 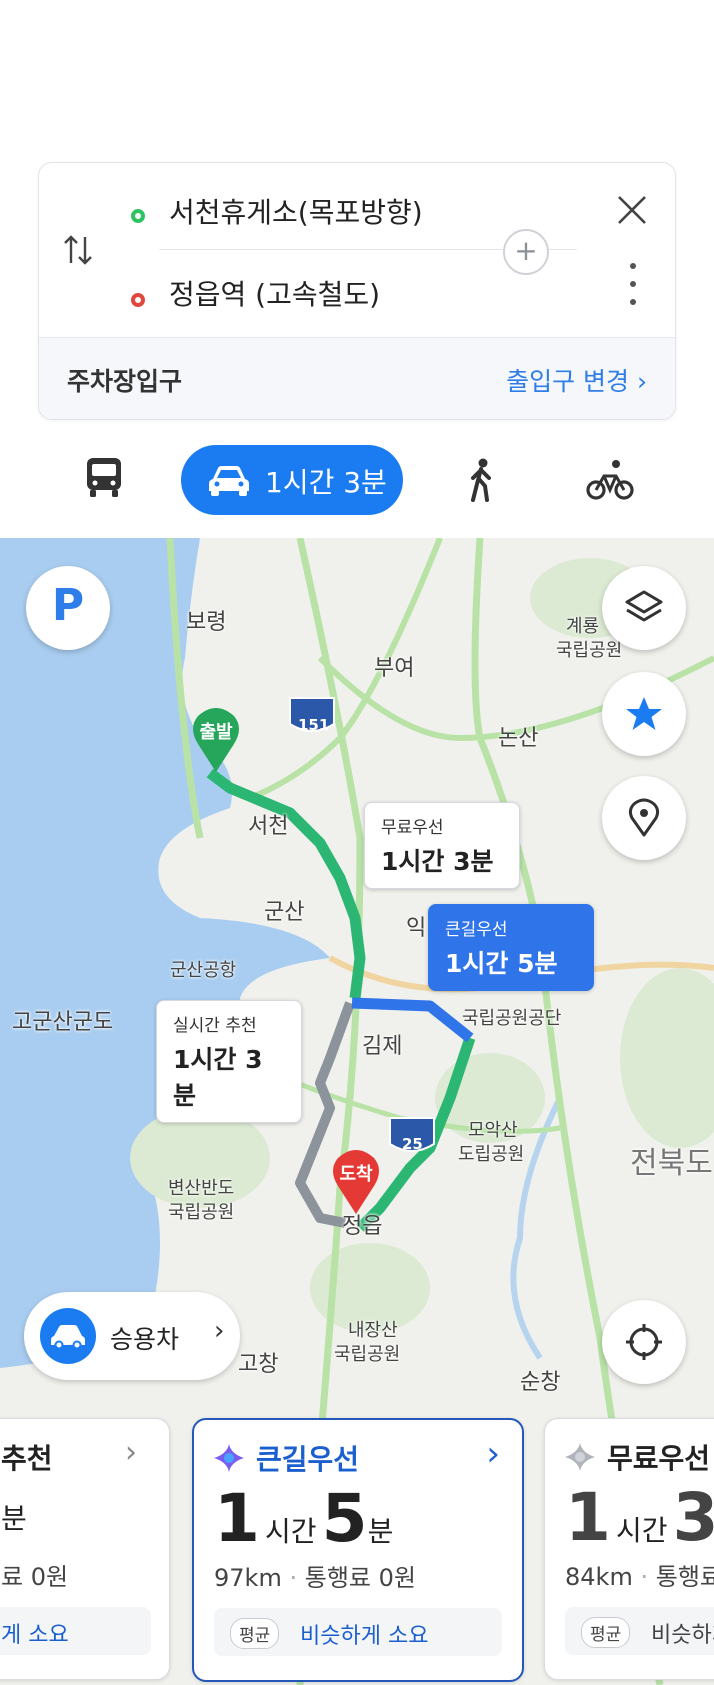 What do you see at coordinates (511, 947) in the screenshot?
I see `route-bubble-big: 큰길우선 1시간 5분` at bounding box center [511, 947].